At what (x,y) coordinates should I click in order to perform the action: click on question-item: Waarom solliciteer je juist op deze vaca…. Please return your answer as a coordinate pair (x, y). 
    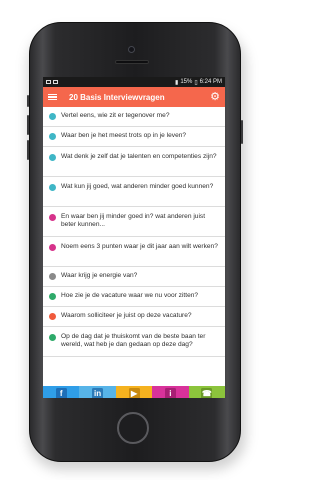
    Looking at the image, I should click on (134, 317).